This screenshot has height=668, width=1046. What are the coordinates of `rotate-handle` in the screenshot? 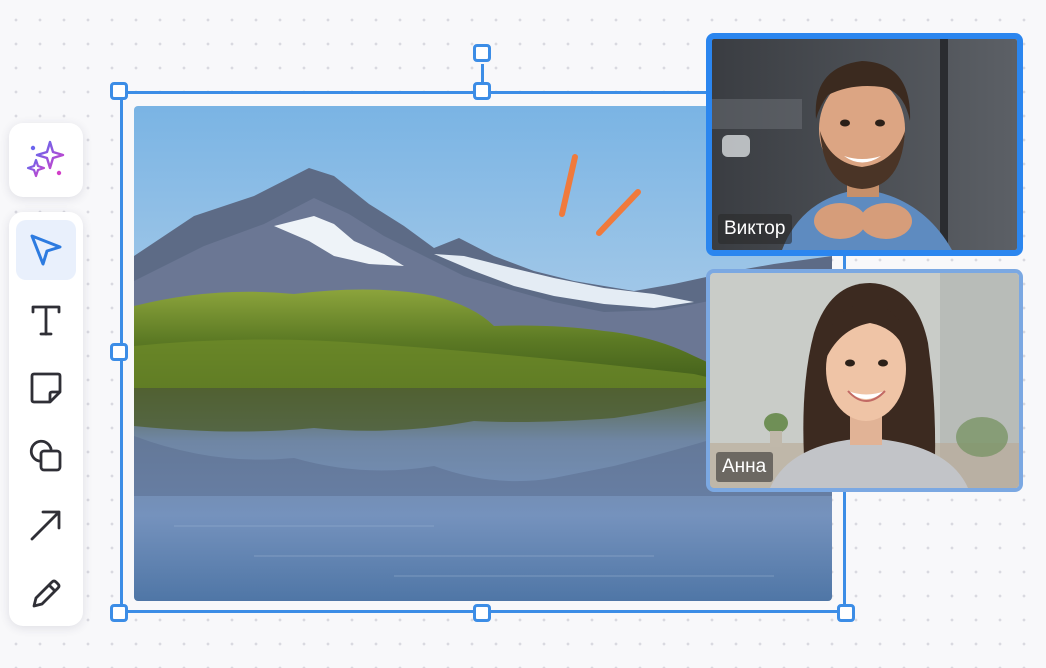 It's located at (482, 53).